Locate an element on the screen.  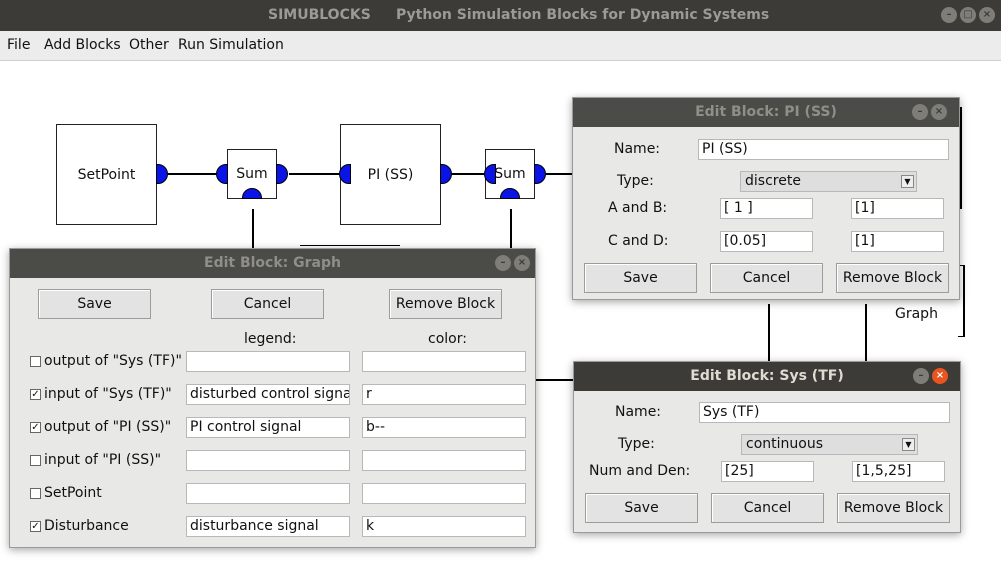
pi-block-label: PI (SS) is located at coordinates (390, 174).